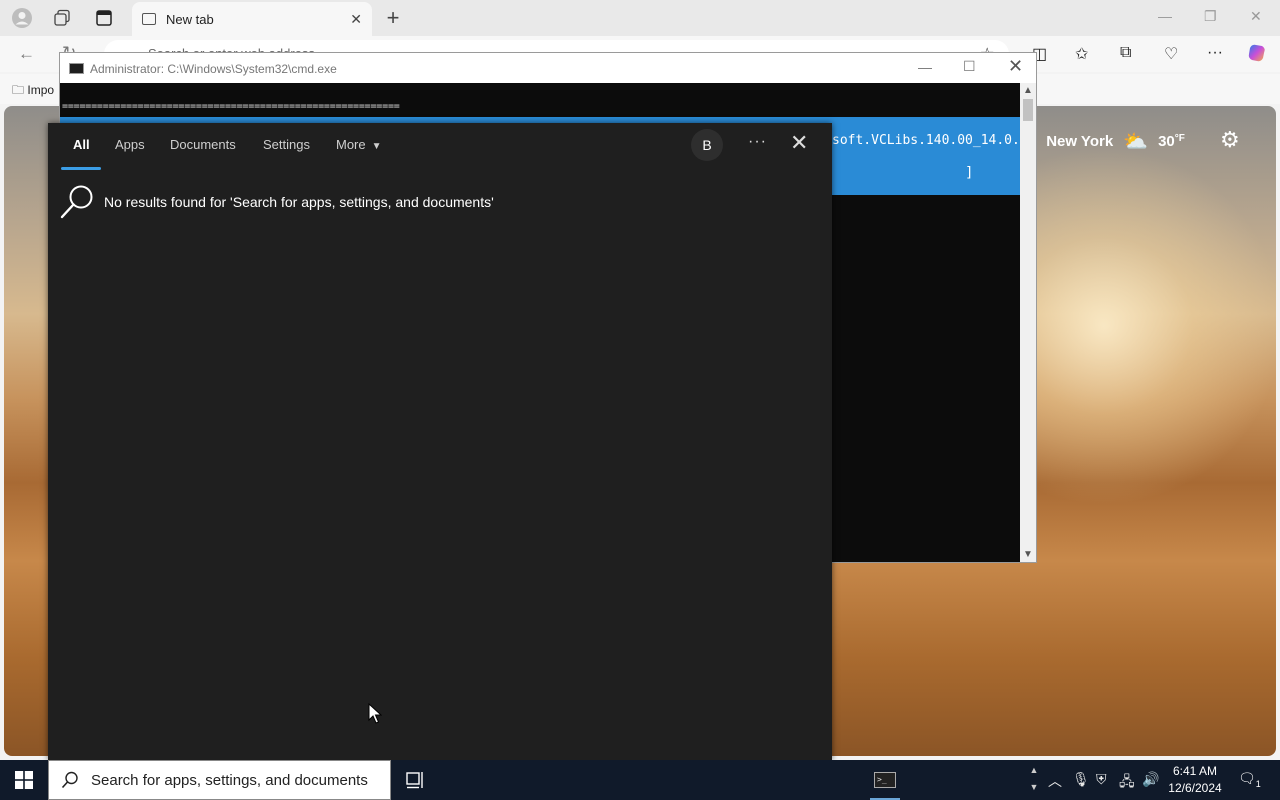  I want to click on windows-logo-icon, so click(24, 780).